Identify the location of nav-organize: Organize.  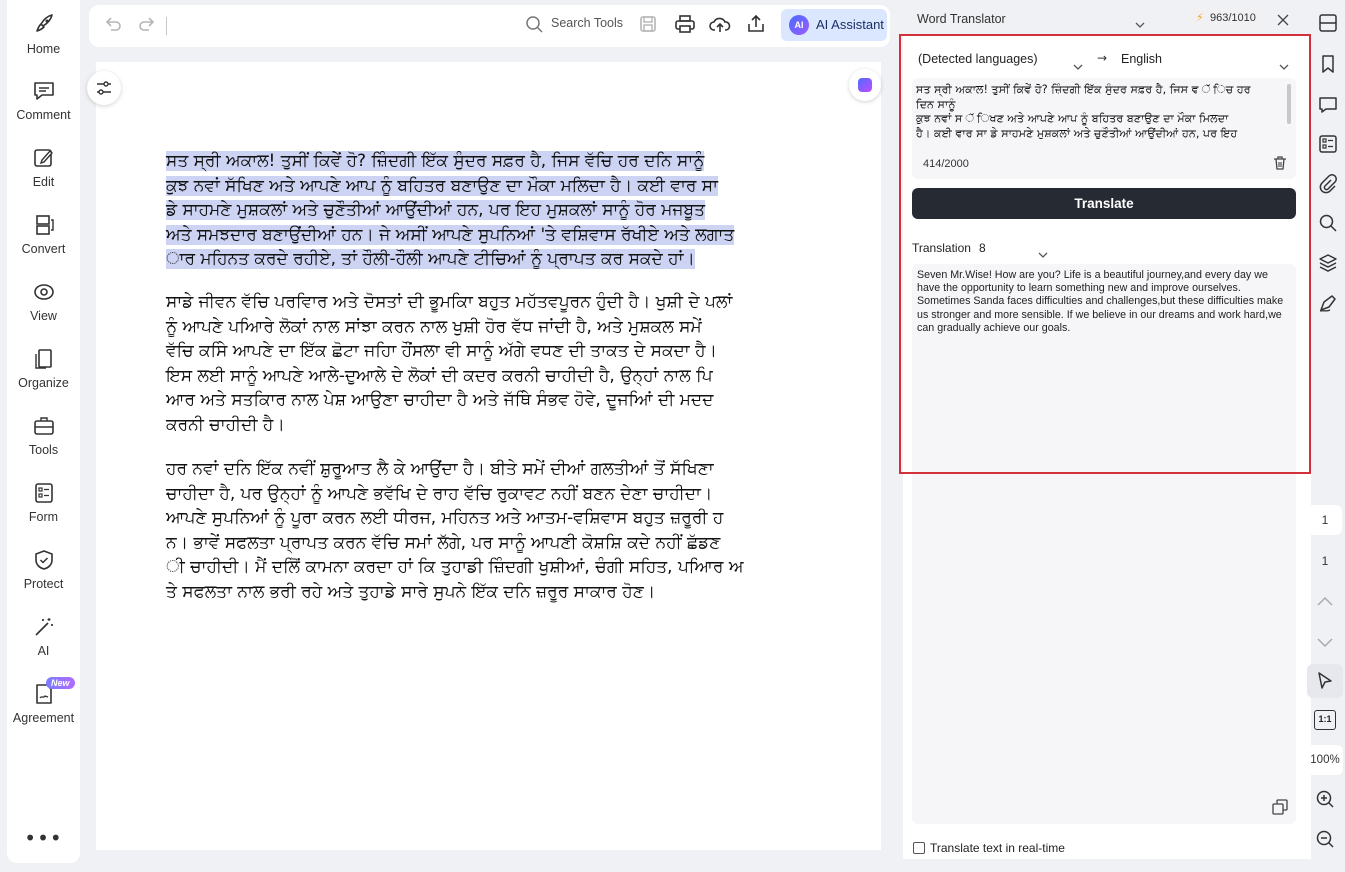
(43, 369).